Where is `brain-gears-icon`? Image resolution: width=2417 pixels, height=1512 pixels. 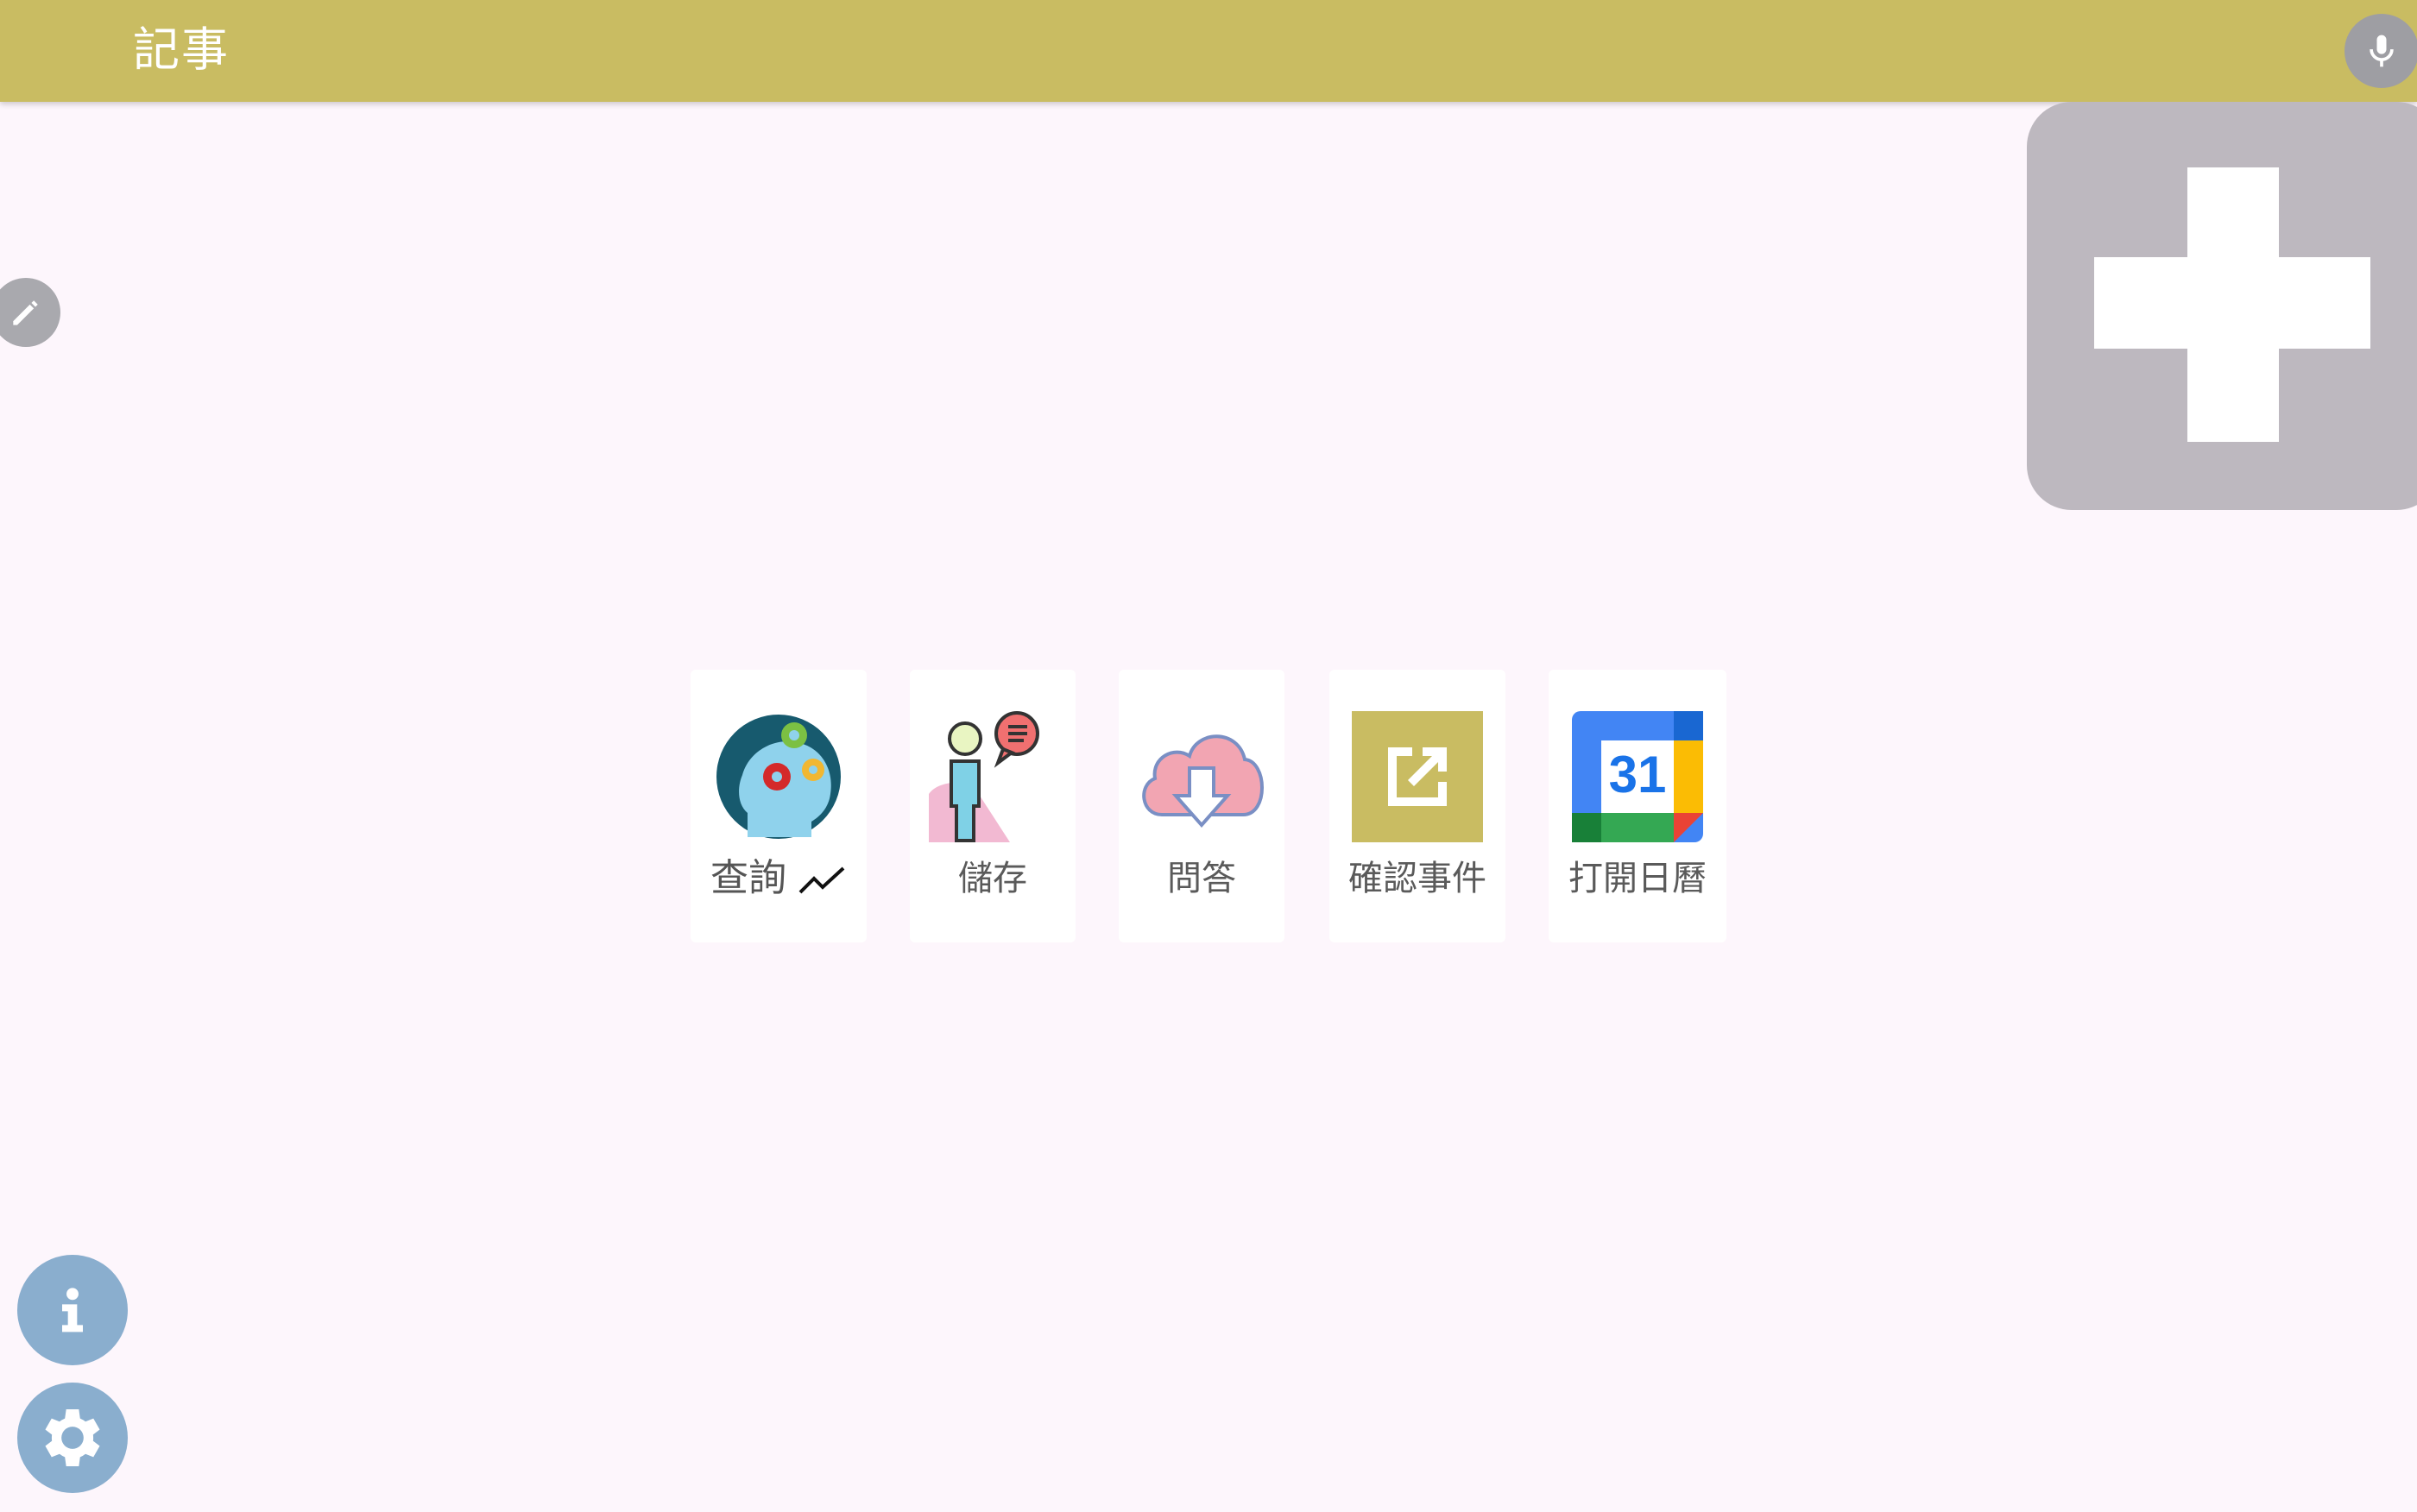
brain-gears-icon is located at coordinates (778, 777).